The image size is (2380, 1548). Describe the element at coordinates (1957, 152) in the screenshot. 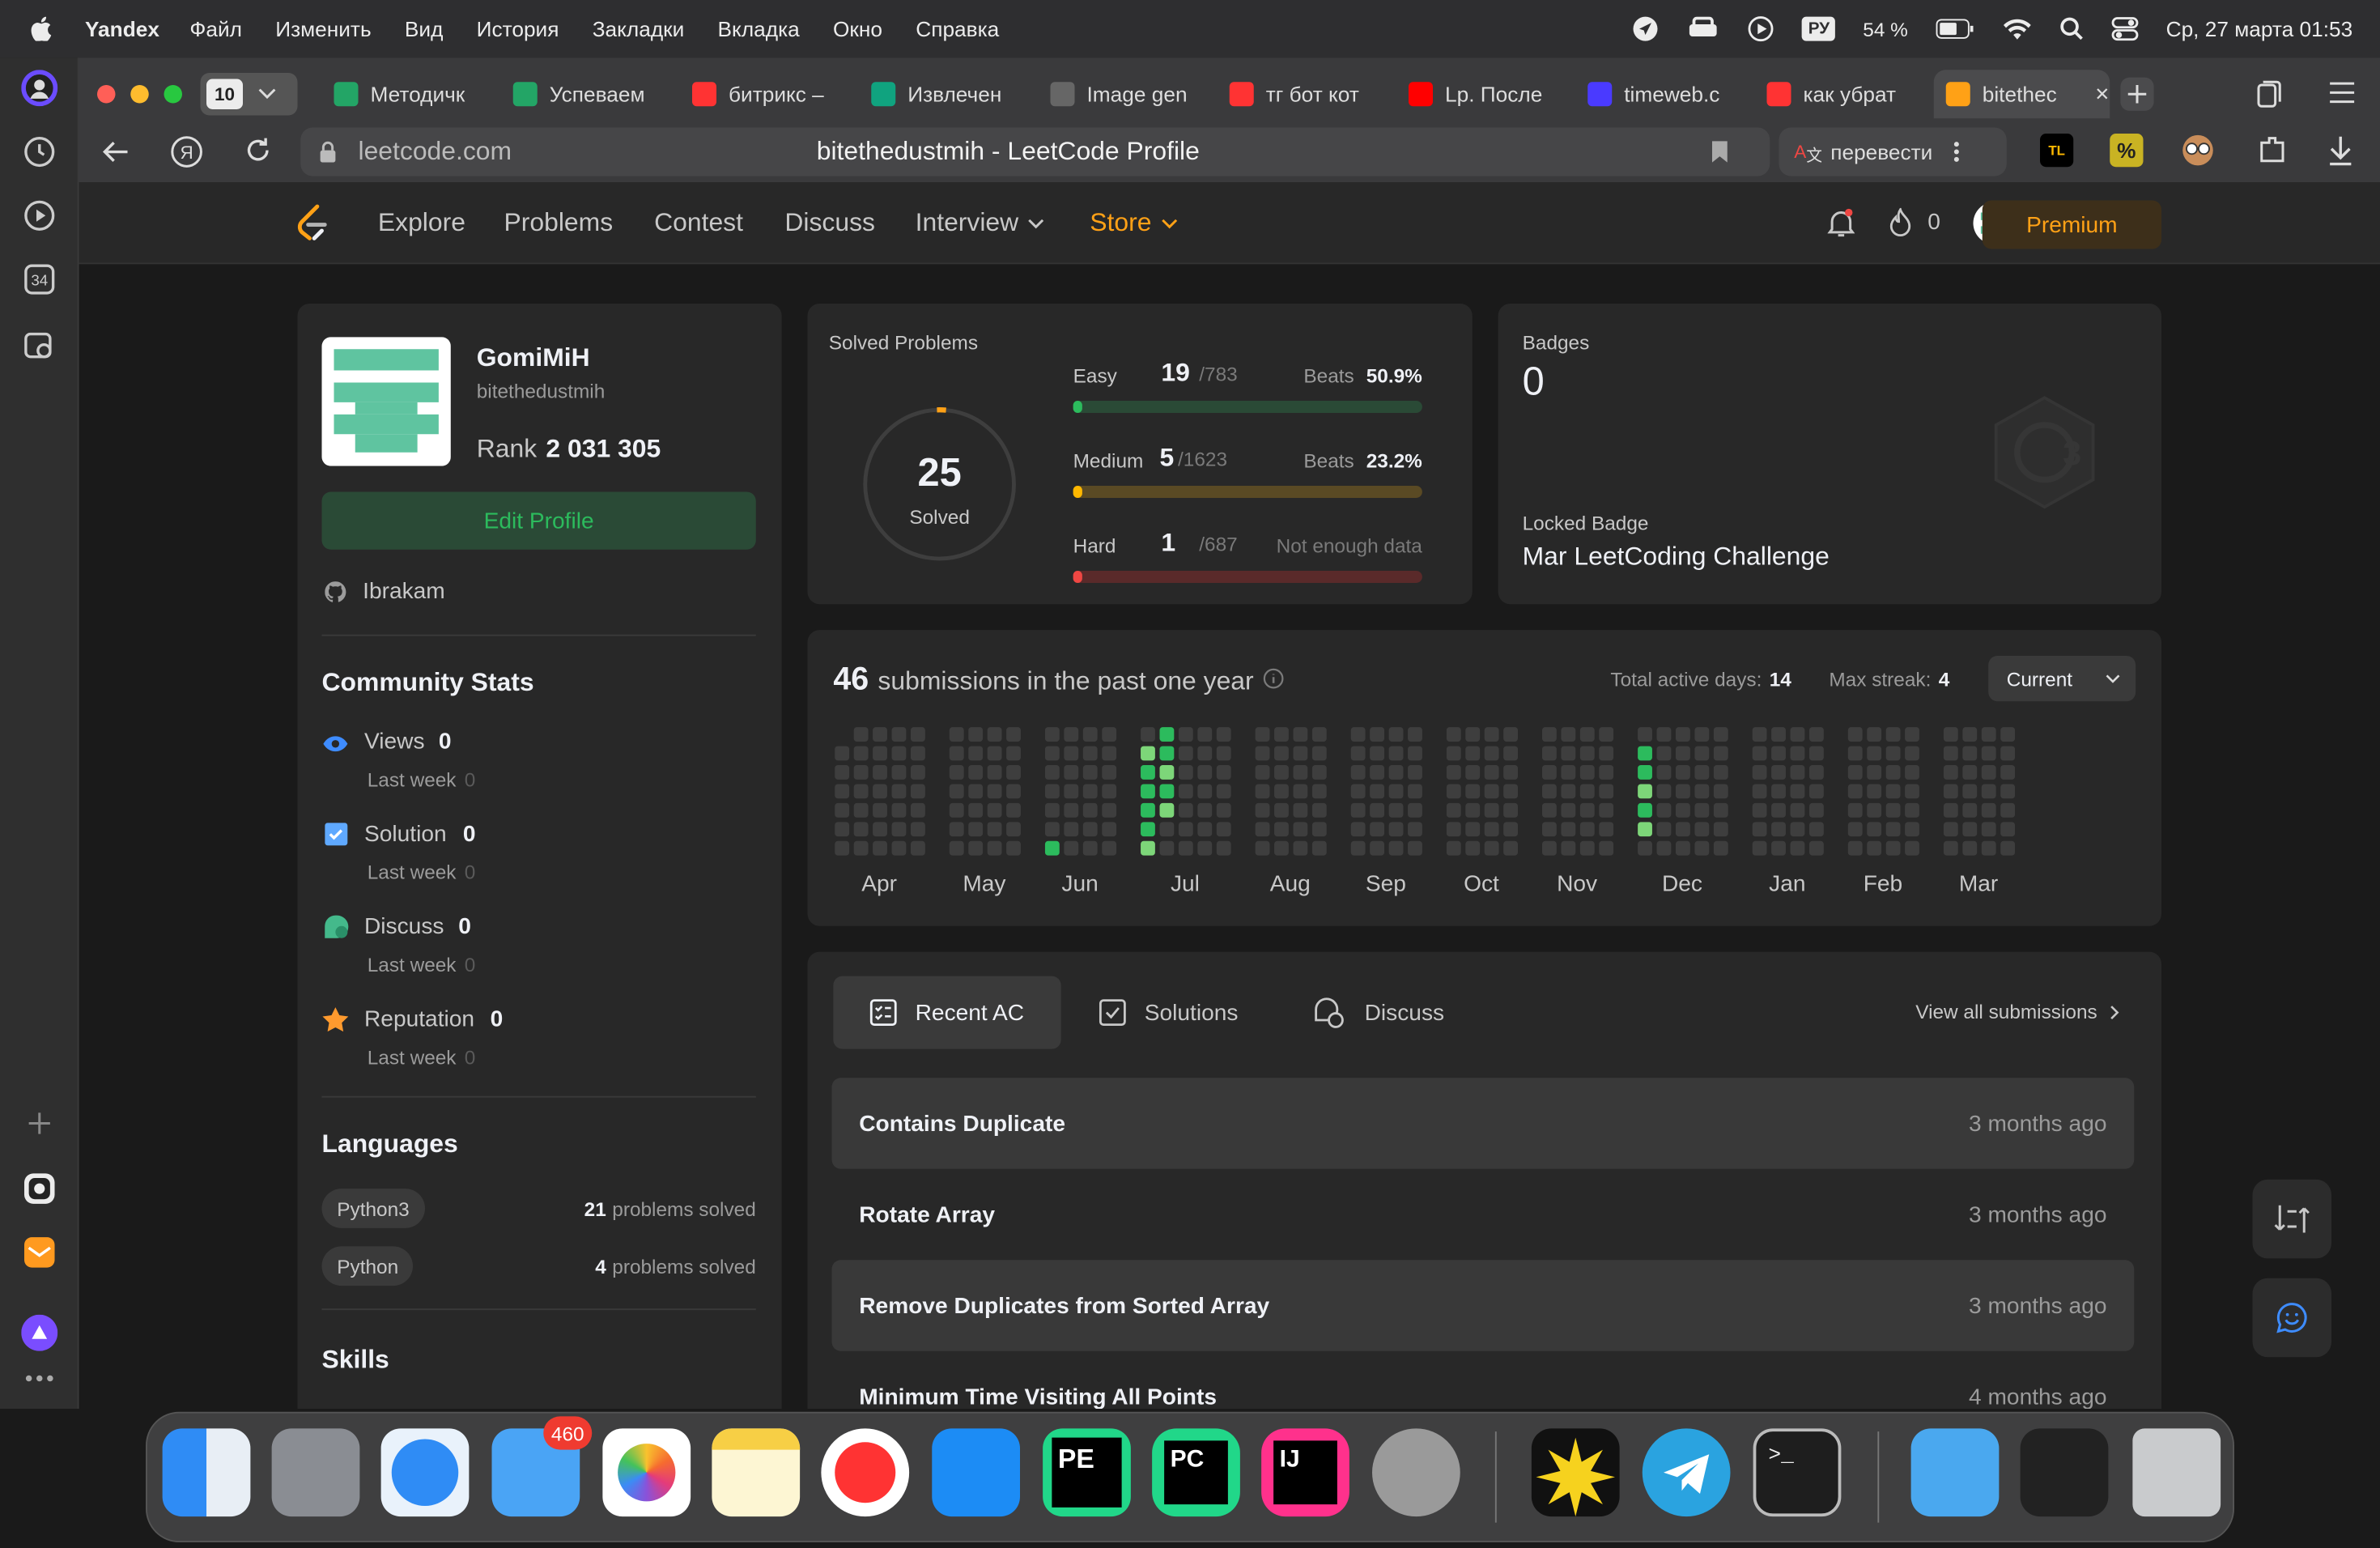

I see `more-vertical-icon` at that location.